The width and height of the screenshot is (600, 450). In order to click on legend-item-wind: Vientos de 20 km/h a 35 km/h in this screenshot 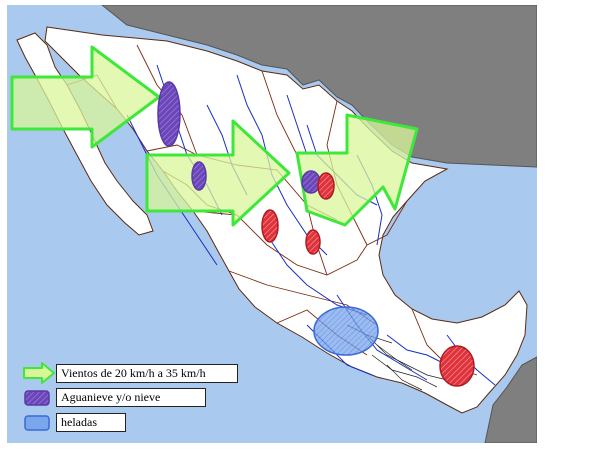, I will do `click(130, 373)`.